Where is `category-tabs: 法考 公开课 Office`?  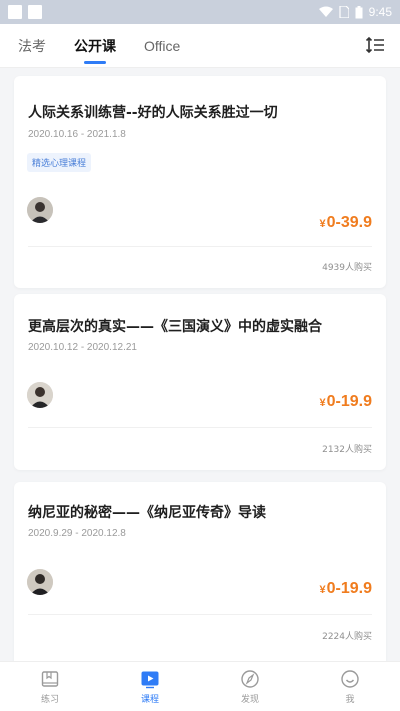
category-tabs: 法考 公开课 Office is located at coordinates (104, 45).